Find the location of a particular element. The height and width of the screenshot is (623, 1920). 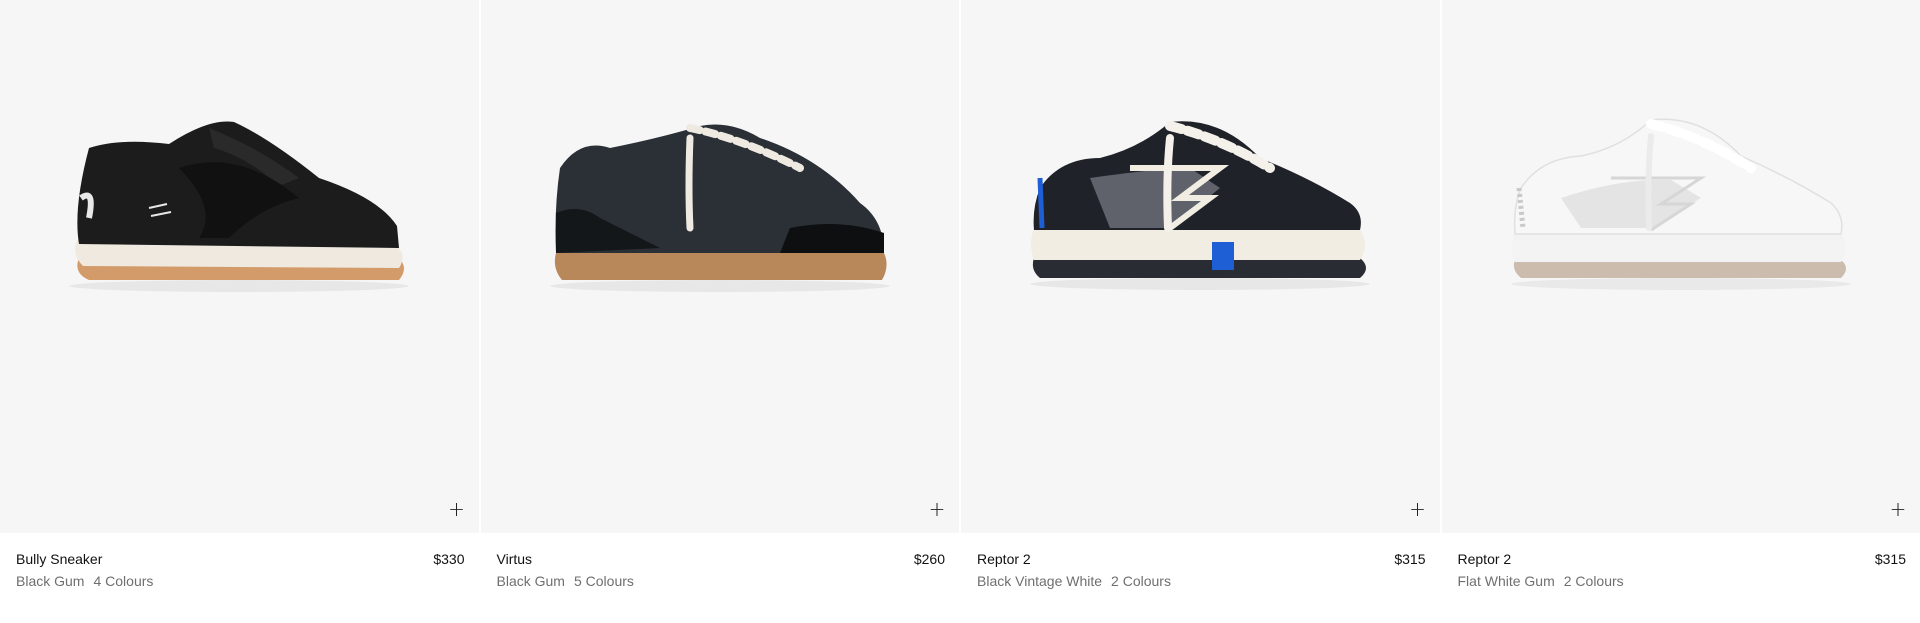

product-colorway: Flat White Gum is located at coordinates (1506, 581).